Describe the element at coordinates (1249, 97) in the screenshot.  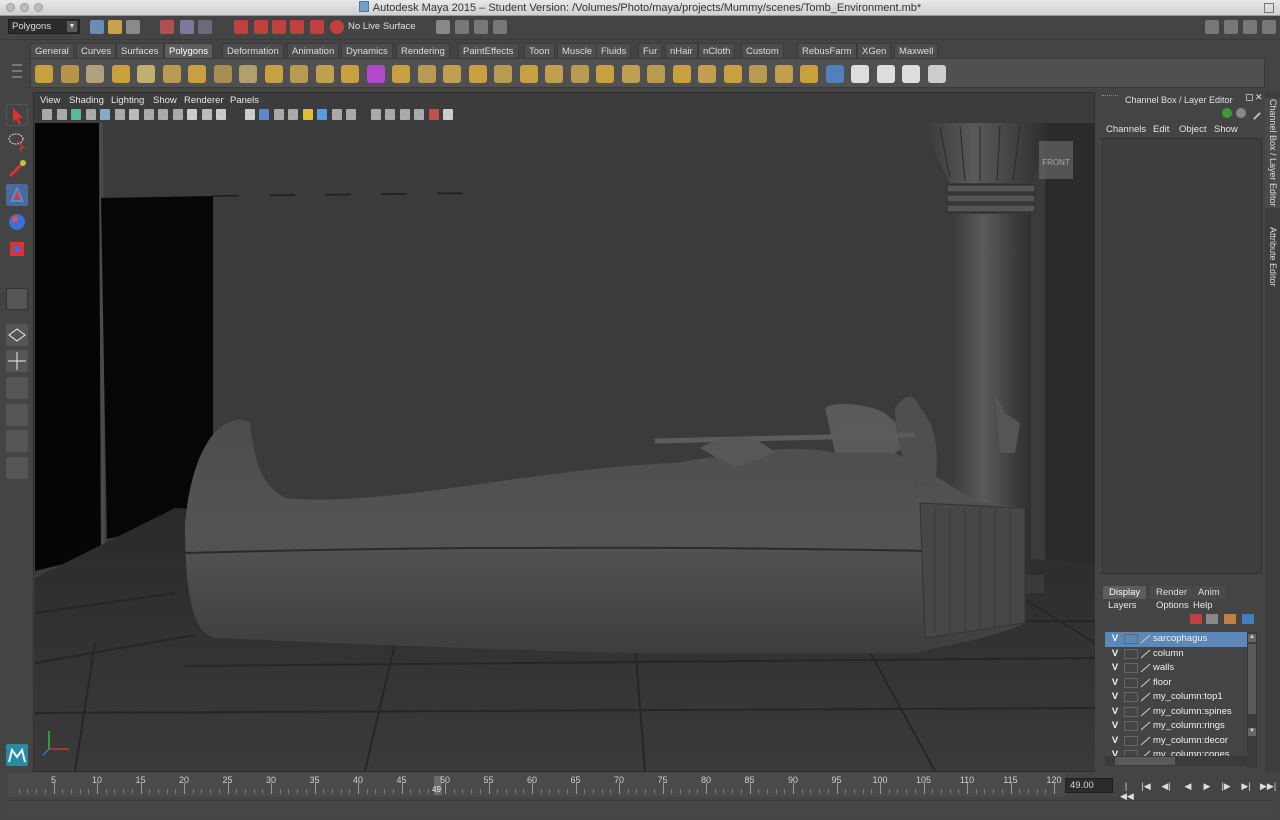
I see `float-panel-icon` at that location.